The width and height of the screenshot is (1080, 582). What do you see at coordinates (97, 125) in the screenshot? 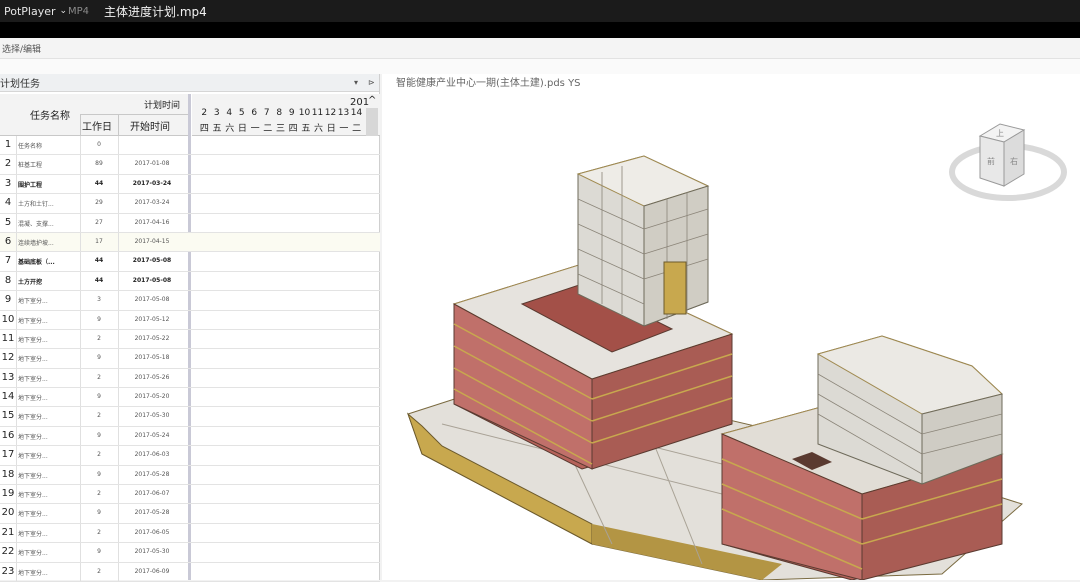
I see `col-duration: 工作日` at bounding box center [97, 125].